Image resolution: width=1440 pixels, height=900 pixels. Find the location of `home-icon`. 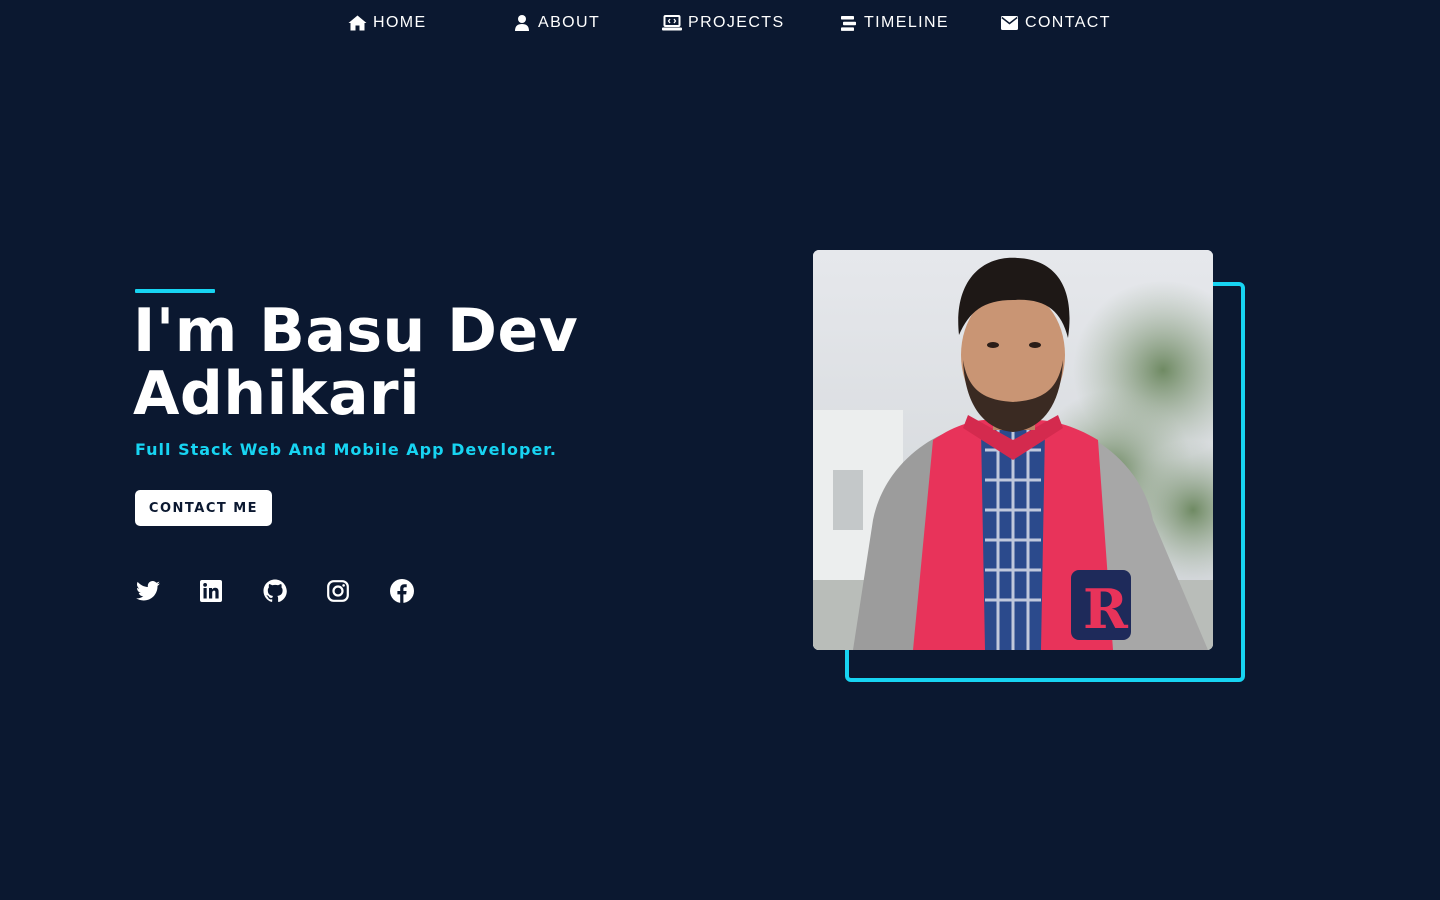

home-icon is located at coordinates (357, 23).